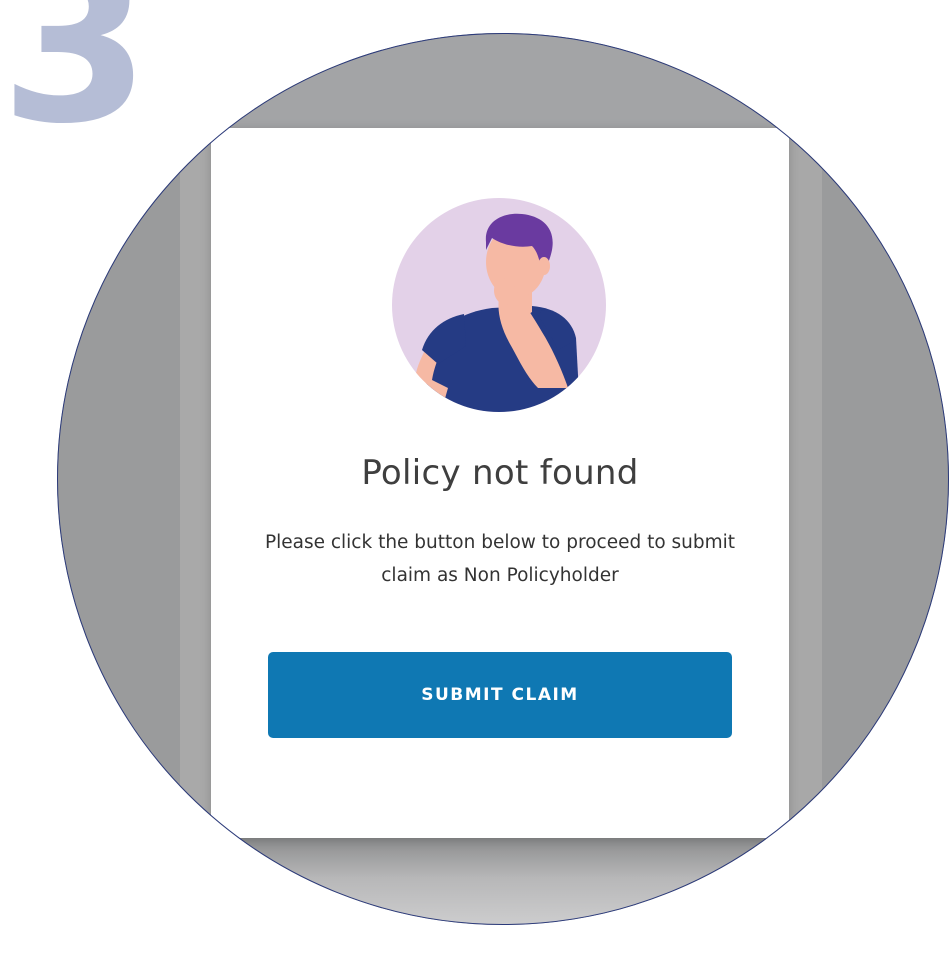 Image resolution: width=952 pixels, height=963 pixels. I want to click on thinking-person-illustration, so click(497, 312).